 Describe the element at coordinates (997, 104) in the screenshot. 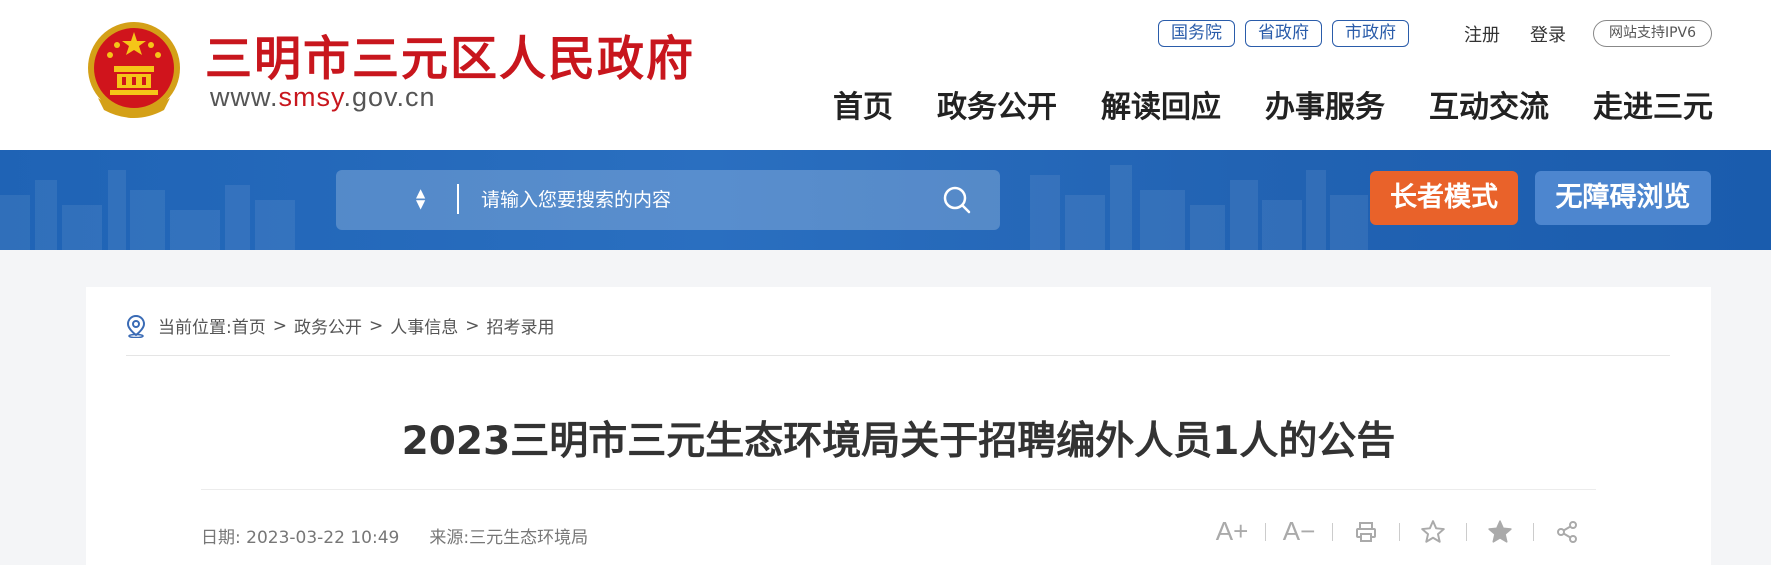

I see `nav-government-affairs: 政务公开` at that location.